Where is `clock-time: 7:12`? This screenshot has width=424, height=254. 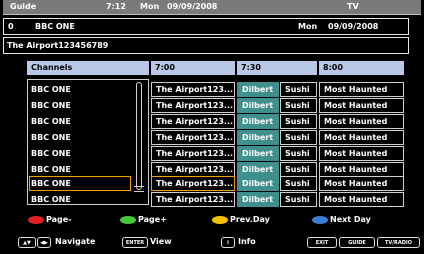 clock-time: 7:12 is located at coordinates (116, 6).